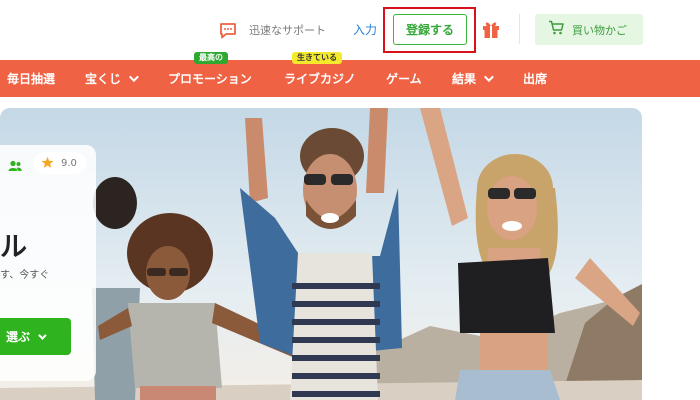 Image resolution: width=700 pixels, height=400 pixels. I want to click on nav-item-attendance: 出席, so click(535, 78).